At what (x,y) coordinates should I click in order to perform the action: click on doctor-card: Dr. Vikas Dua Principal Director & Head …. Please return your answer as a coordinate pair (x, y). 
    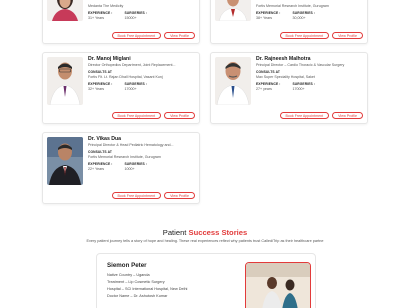
    Looking at the image, I should click on (121, 168).